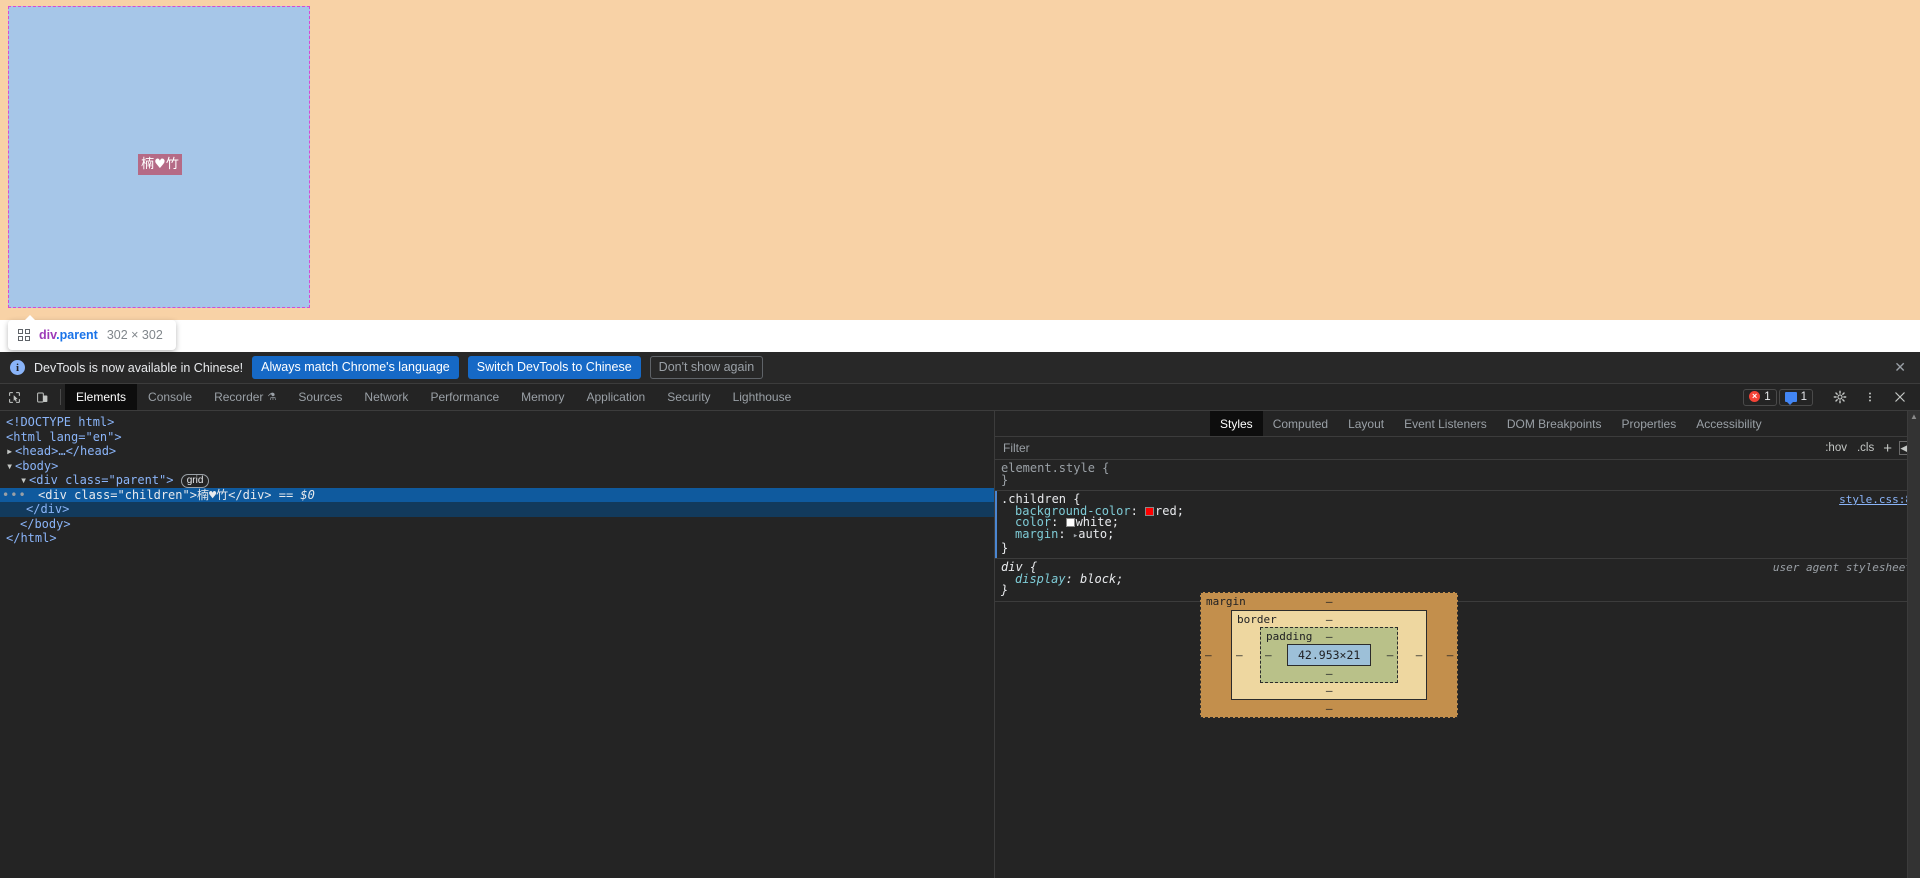 The height and width of the screenshot is (878, 1920). Describe the element at coordinates (1036, 534) in the screenshot. I see `property-name: margin` at that location.